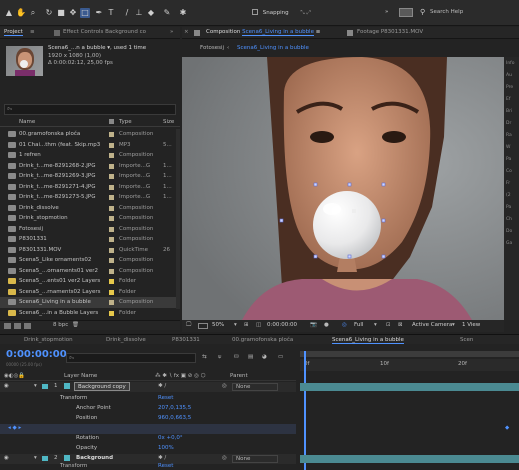  I want to click on right-panel-tab: Ra, so click(509, 135).